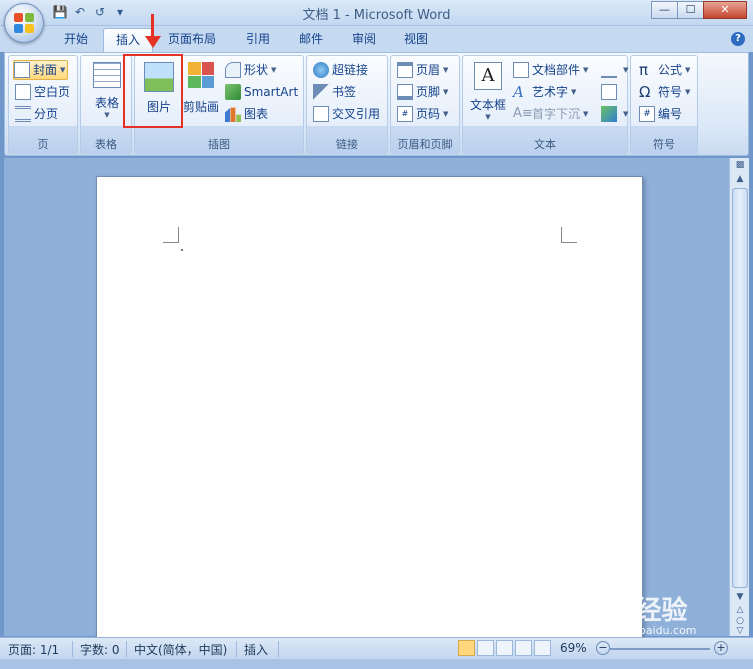 The height and width of the screenshot is (669, 753). Describe the element at coordinates (405, 114) in the screenshot. I see `page-number-icon: #` at that location.